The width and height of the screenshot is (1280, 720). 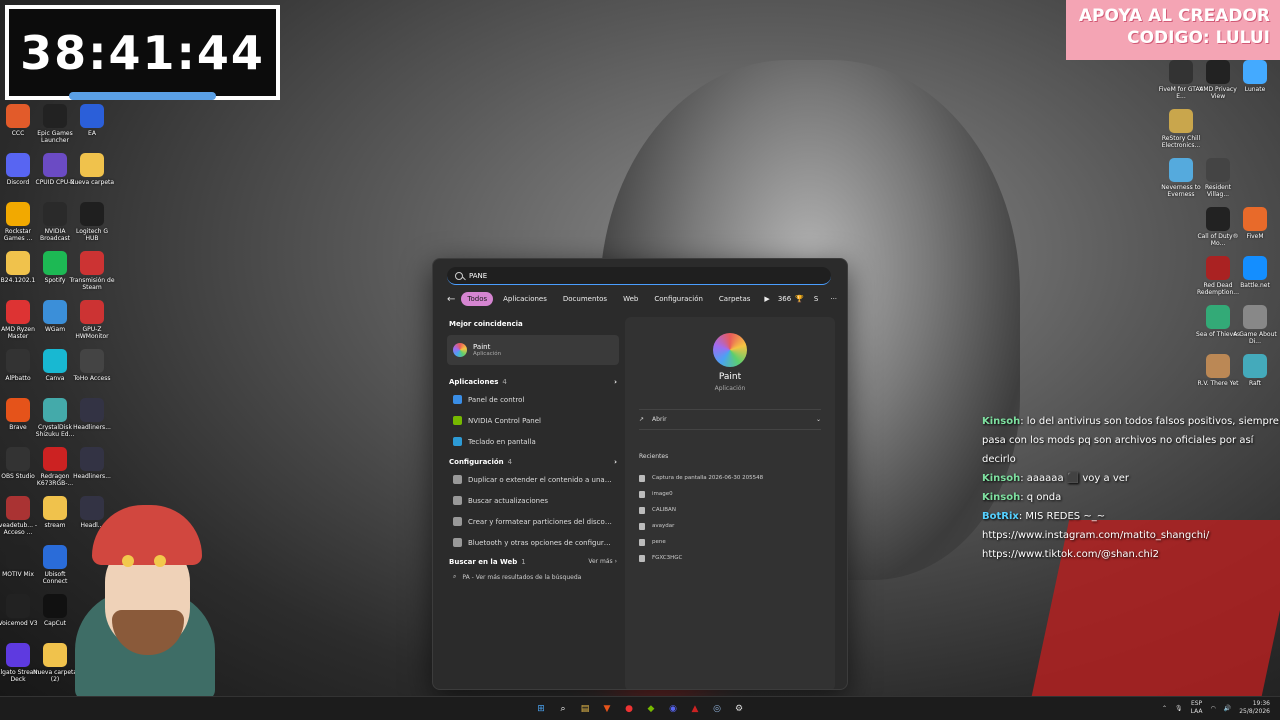 What do you see at coordinates (701, 494) in the screenshot?
I see `recent-file: image0` at bounding box center [701, 494].